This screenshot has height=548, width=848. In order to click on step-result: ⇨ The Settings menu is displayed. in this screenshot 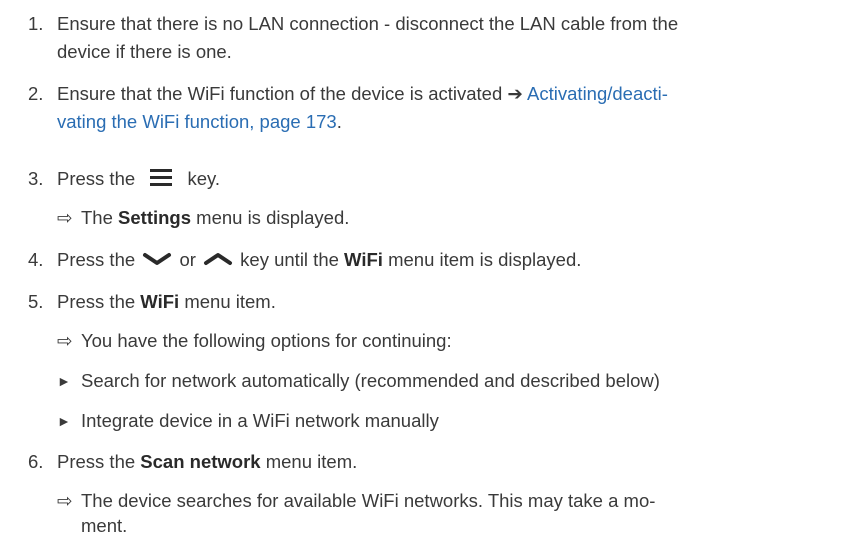, I will do `click(203, 218)`.